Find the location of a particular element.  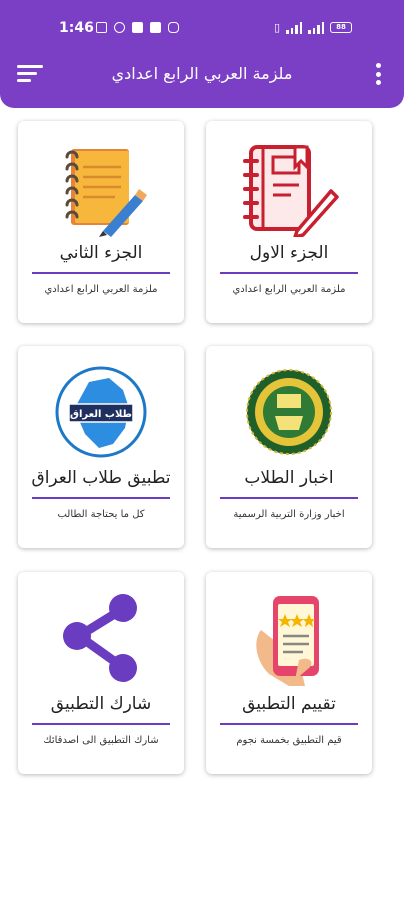

vibrate-icon: ▯ is located at coordinates (276, 27).